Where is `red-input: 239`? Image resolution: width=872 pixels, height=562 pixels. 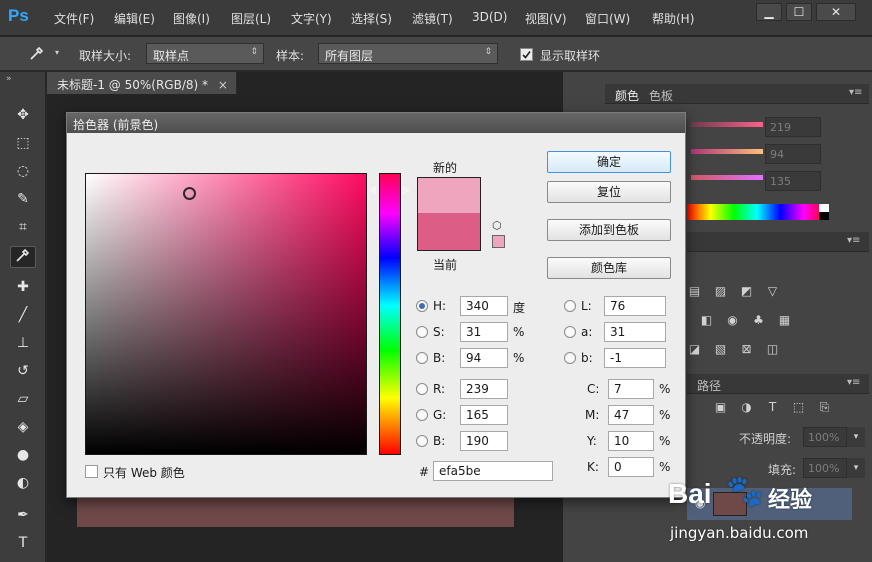
red-input: 239 is located at coordinates (484, 389).